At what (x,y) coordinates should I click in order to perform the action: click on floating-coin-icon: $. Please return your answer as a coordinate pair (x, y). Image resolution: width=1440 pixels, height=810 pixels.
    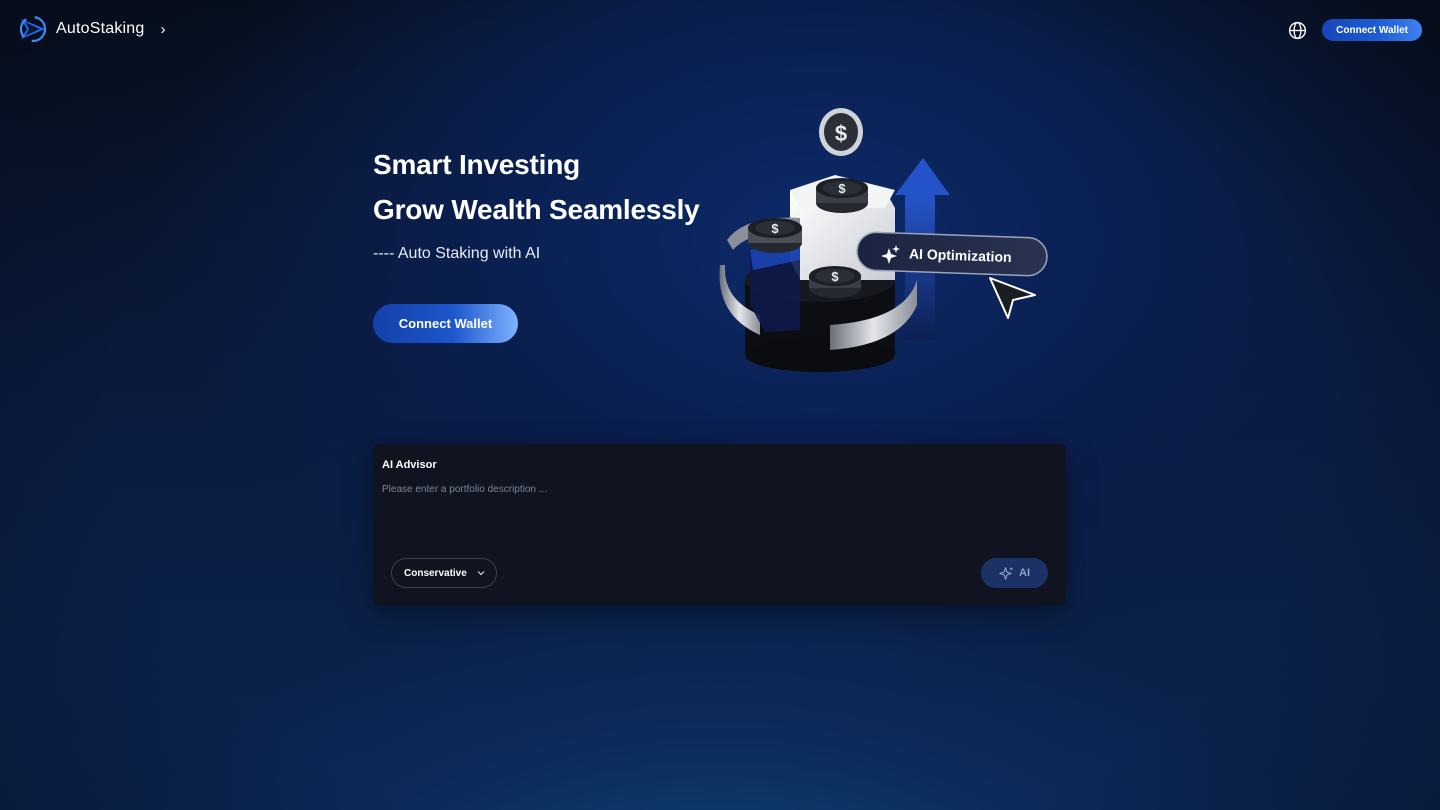
    Looking at the image, I should click on (841, 132).